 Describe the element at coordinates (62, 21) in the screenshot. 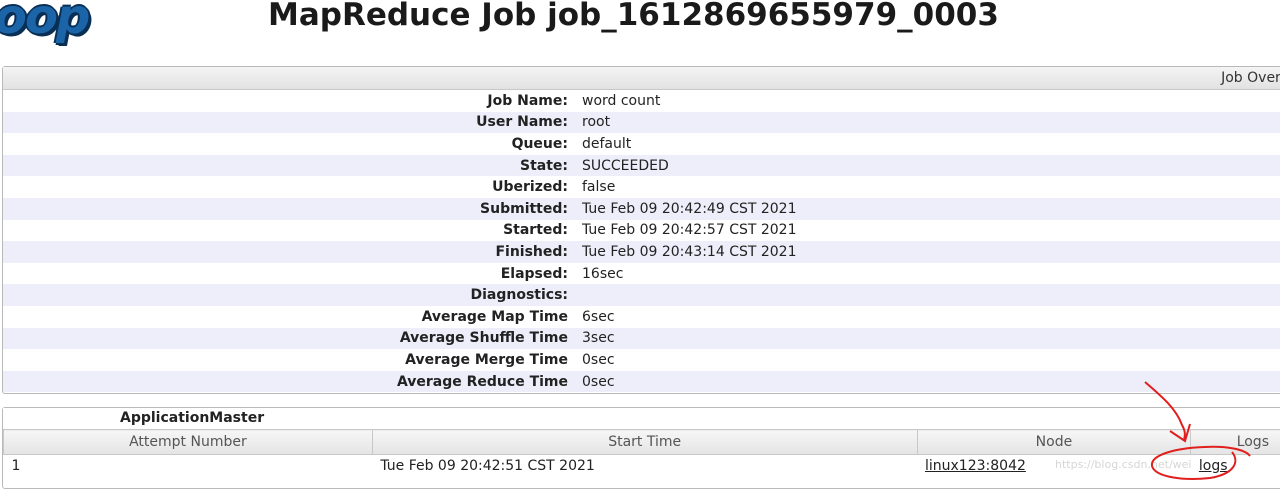

I see `hadoop-logo: oop` at that location.